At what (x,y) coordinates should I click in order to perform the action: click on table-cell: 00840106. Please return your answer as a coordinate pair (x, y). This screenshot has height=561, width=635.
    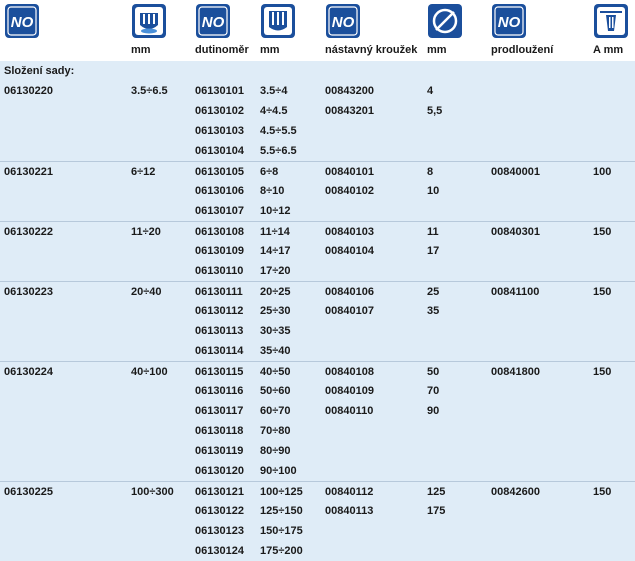
    Looking at the image, I should click on (349, 292).